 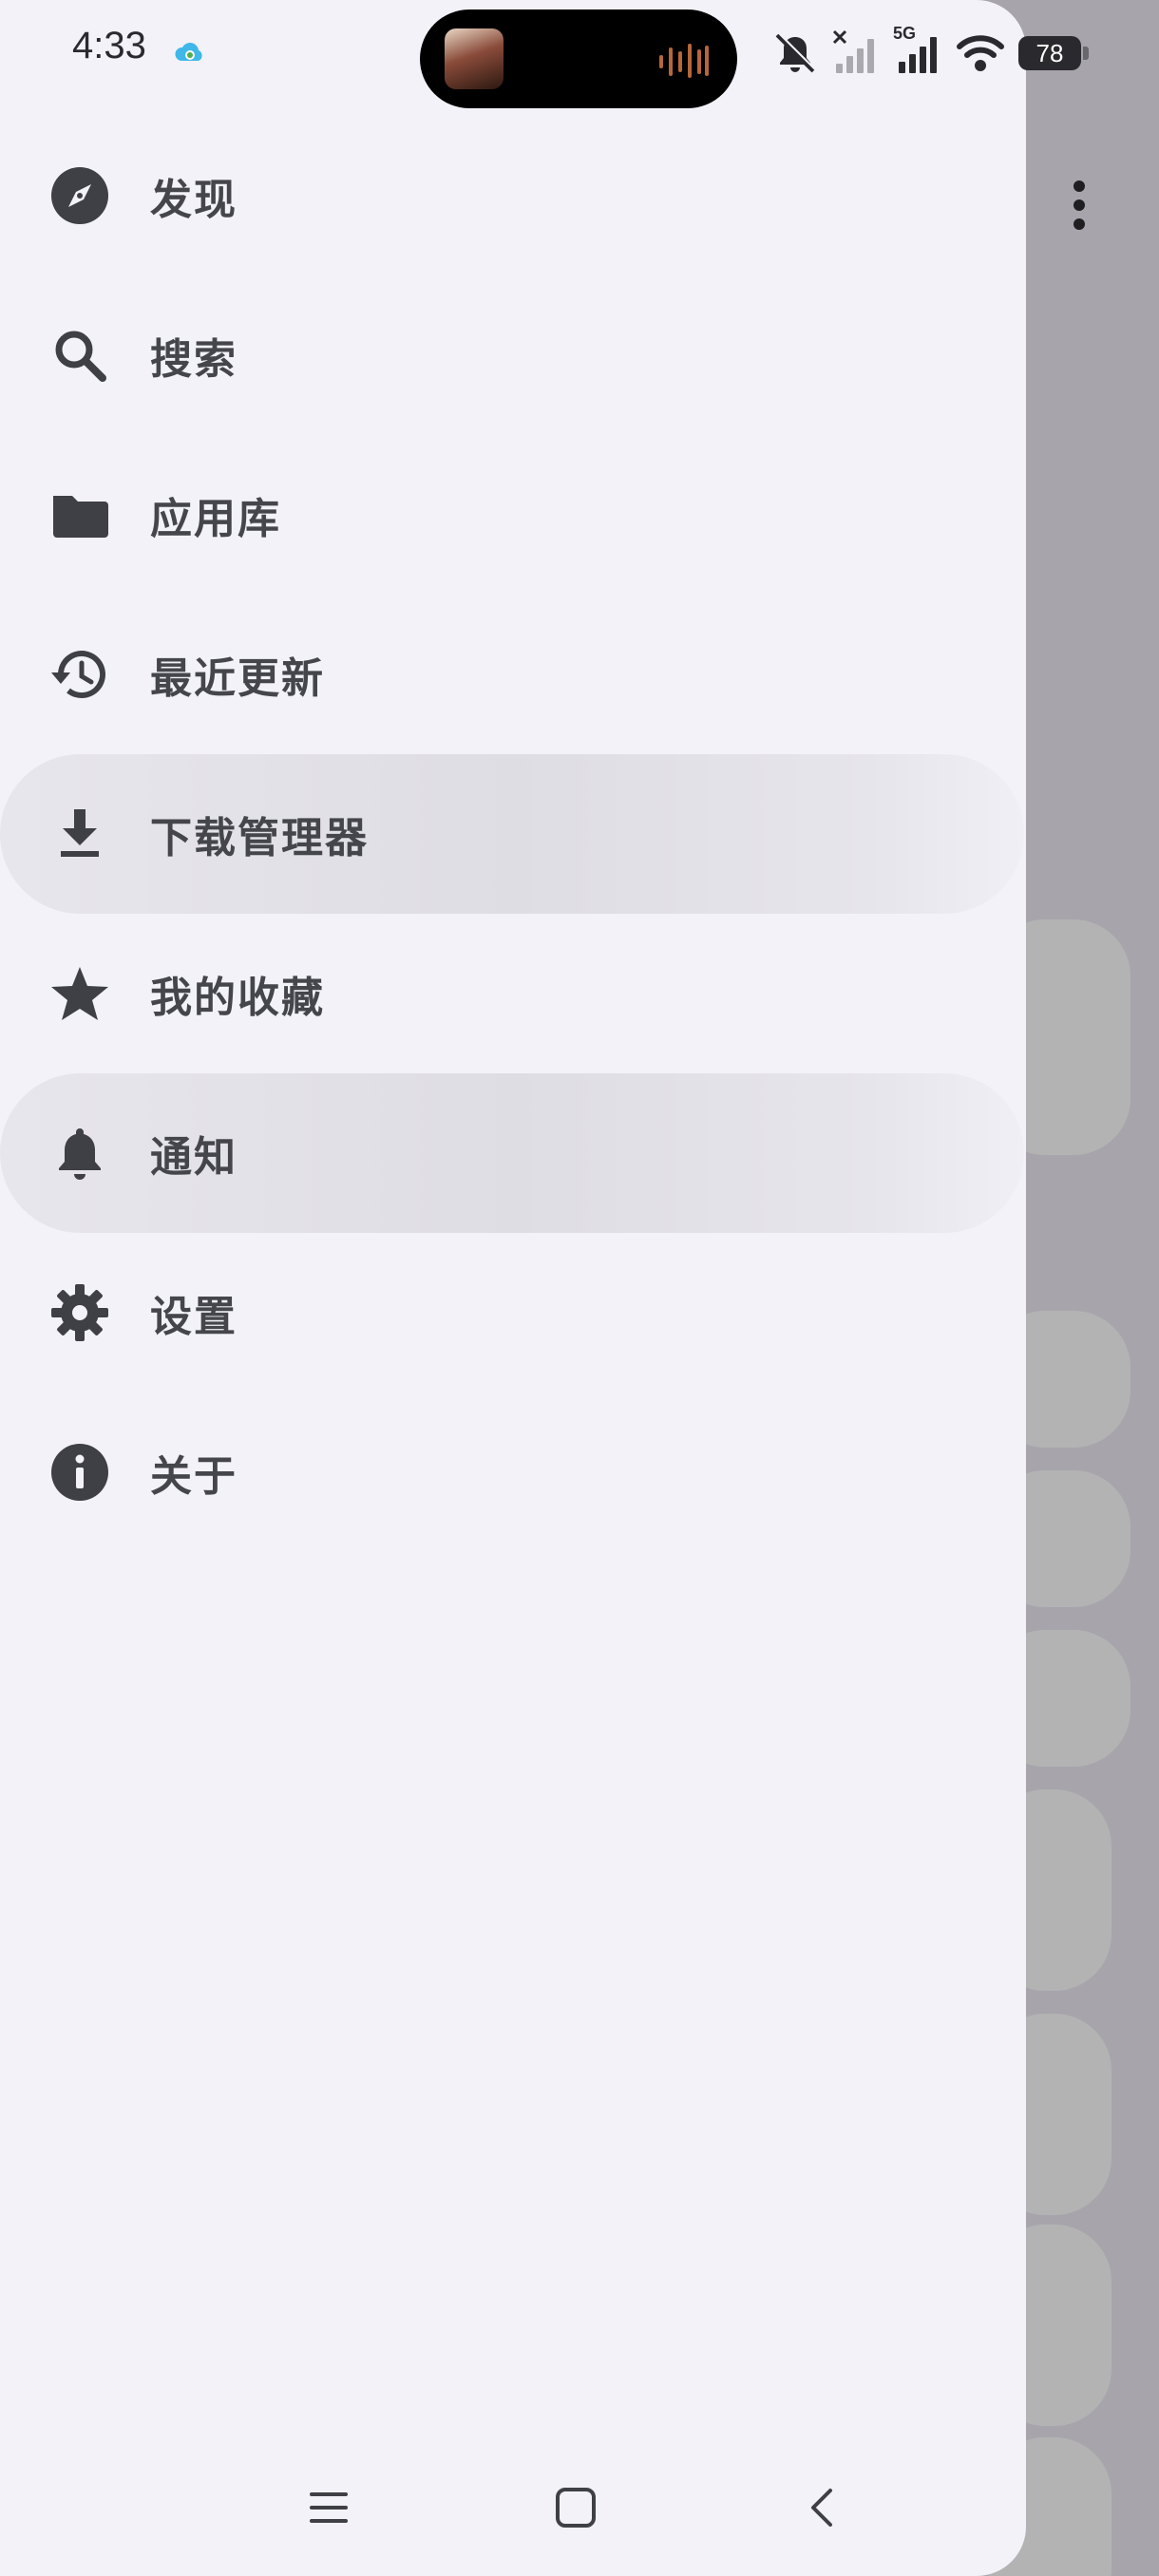 I want to click on drawer-item-label: 发现, so click(x=194, y=200).